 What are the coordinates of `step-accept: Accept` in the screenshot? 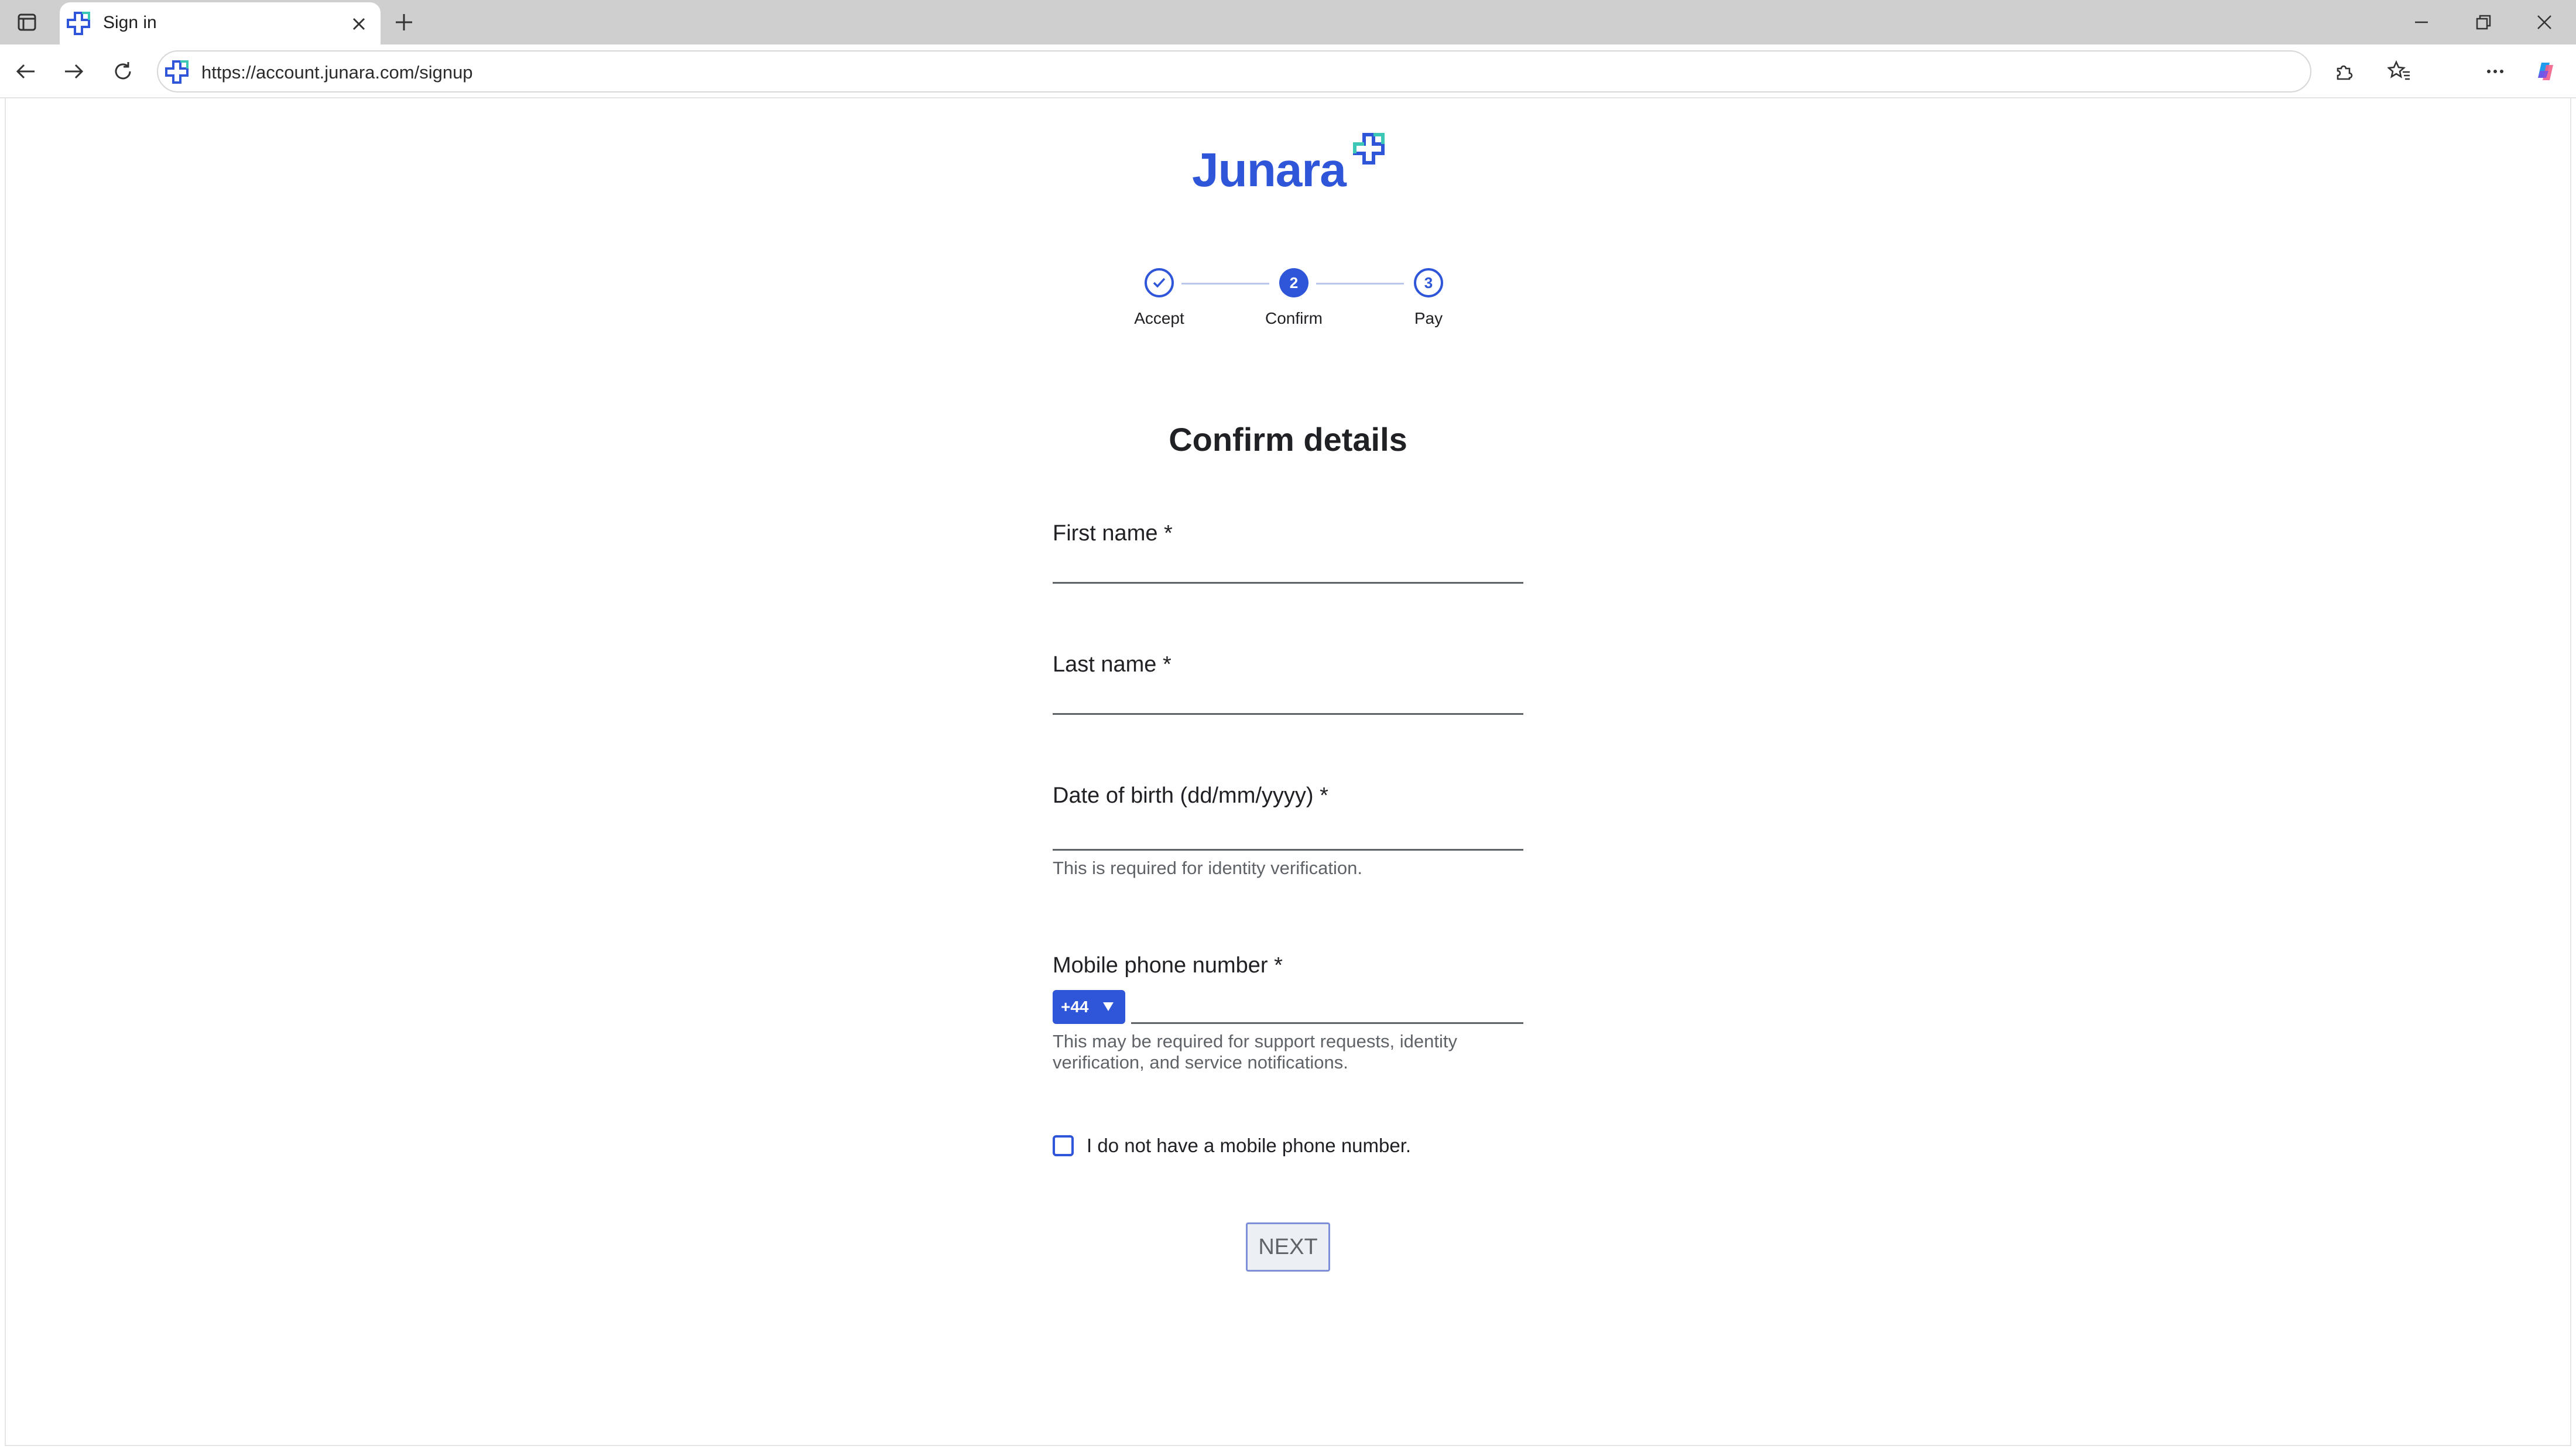 It's located at (1159, 294).